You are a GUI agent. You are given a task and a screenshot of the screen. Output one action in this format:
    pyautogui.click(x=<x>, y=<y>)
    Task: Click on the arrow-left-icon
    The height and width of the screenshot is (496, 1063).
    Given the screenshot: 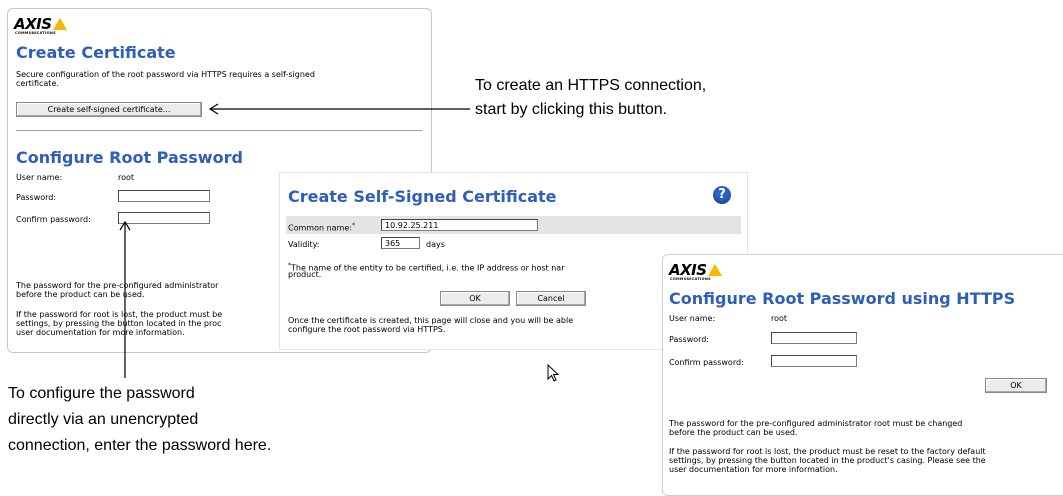 What is the action you would take?
    pyautogui.click(x=339, y=109)
    